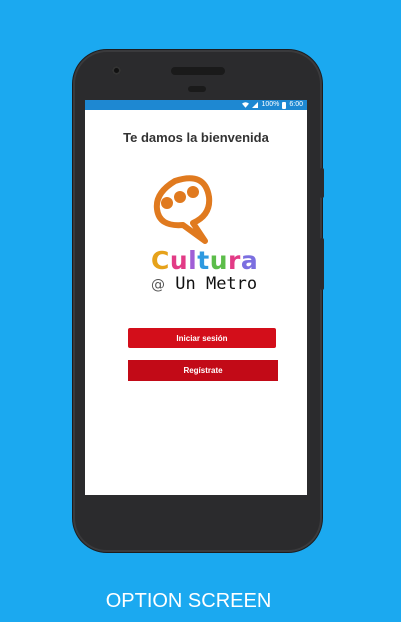 The width and height of the screenshot is (401, 622). Describe the element at coordinates (188, 601) in the screenshot. I see `screen-caption: OPTION SCREEN` at that location.